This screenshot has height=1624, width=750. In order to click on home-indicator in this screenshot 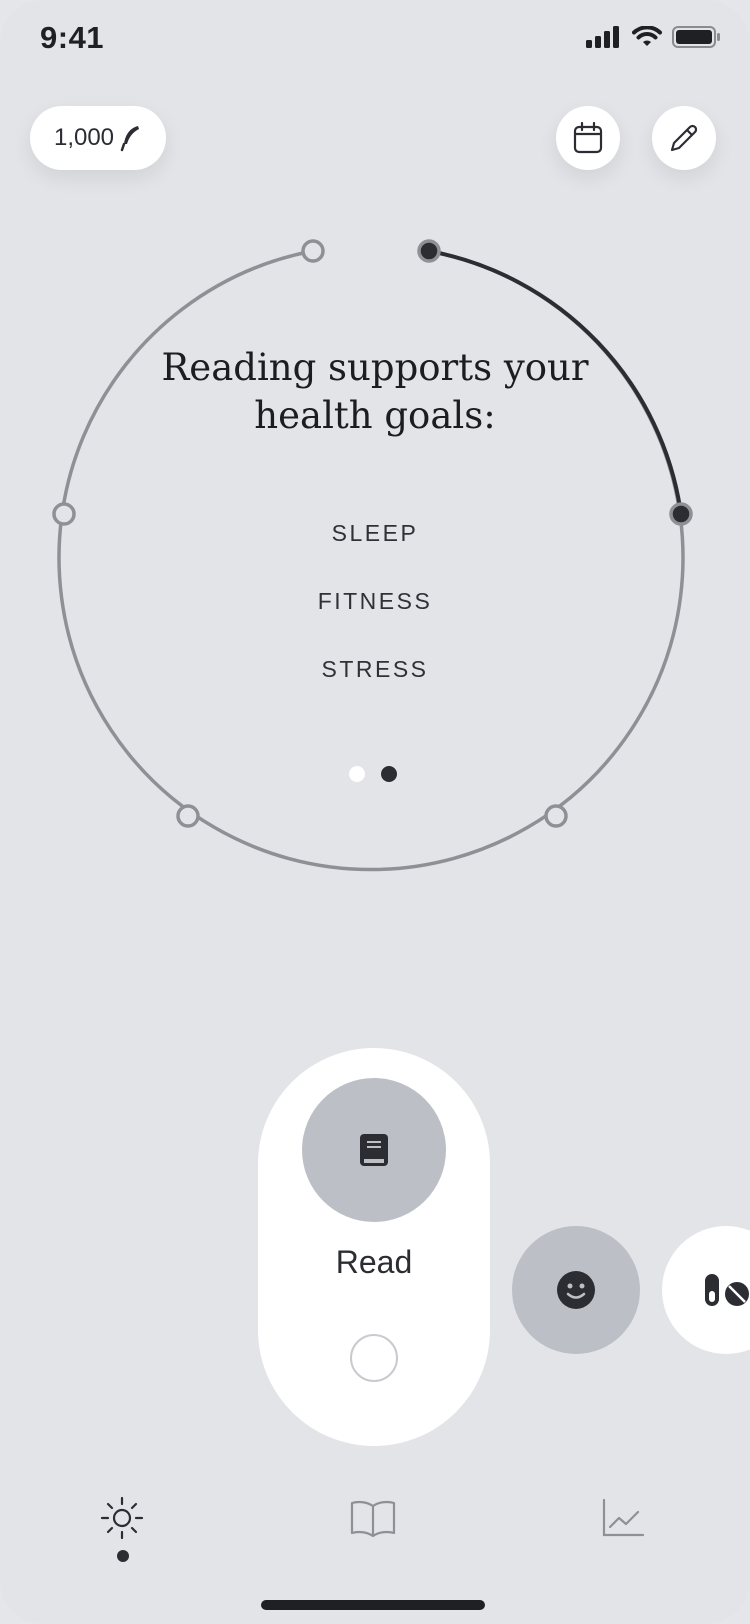, I will do `click(373, 1605)`.